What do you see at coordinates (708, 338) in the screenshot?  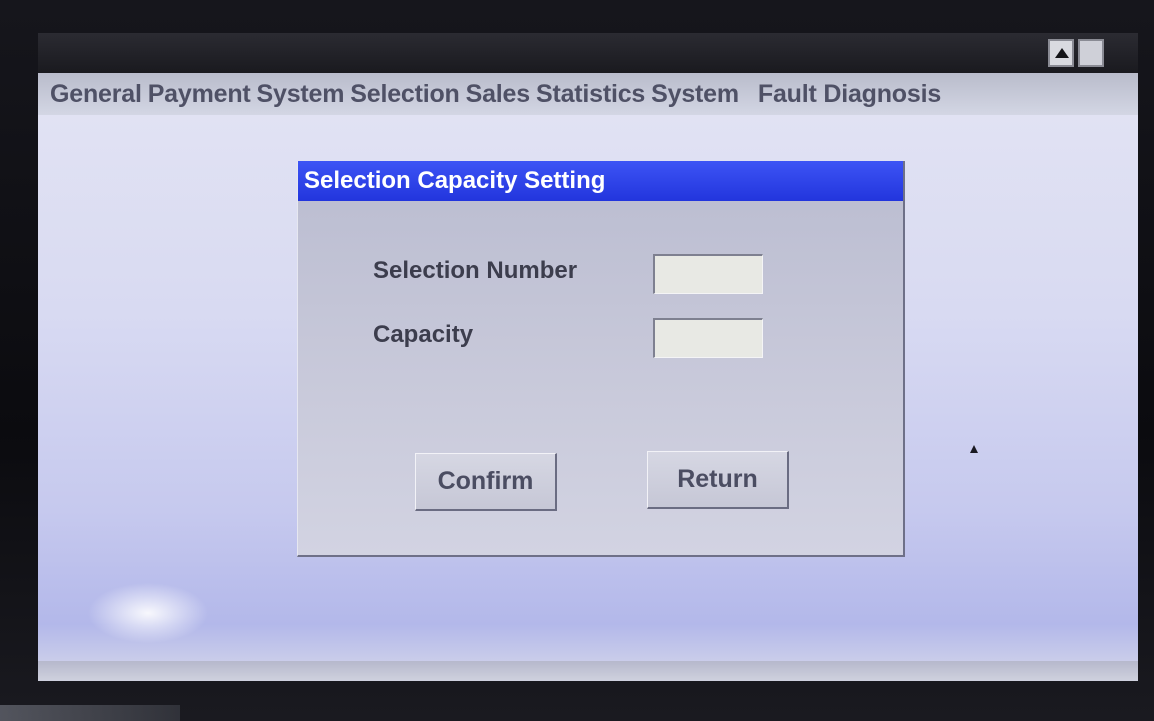 I see `capacity-input` at bounding box center [708, 338].